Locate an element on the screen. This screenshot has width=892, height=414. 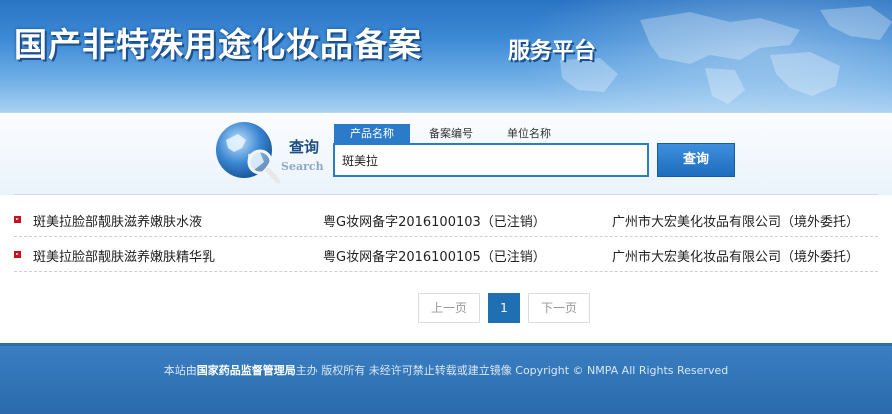
search-label: 查询 is located at coordinates (304, 147).